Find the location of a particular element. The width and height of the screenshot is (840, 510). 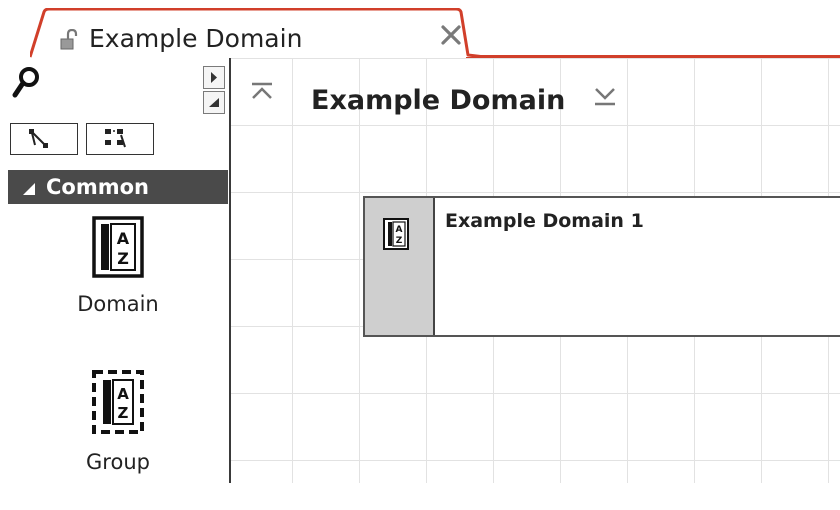

group-icon: A Z is located at coordinates (118, 404).